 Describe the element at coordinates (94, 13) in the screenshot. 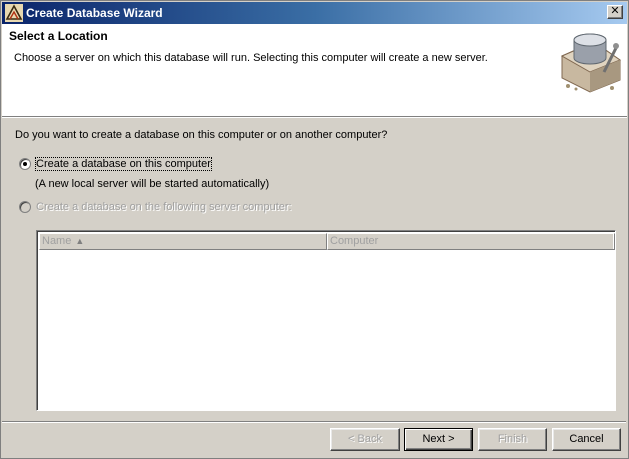

I see `window-title: Create Database Wizard` at that location.